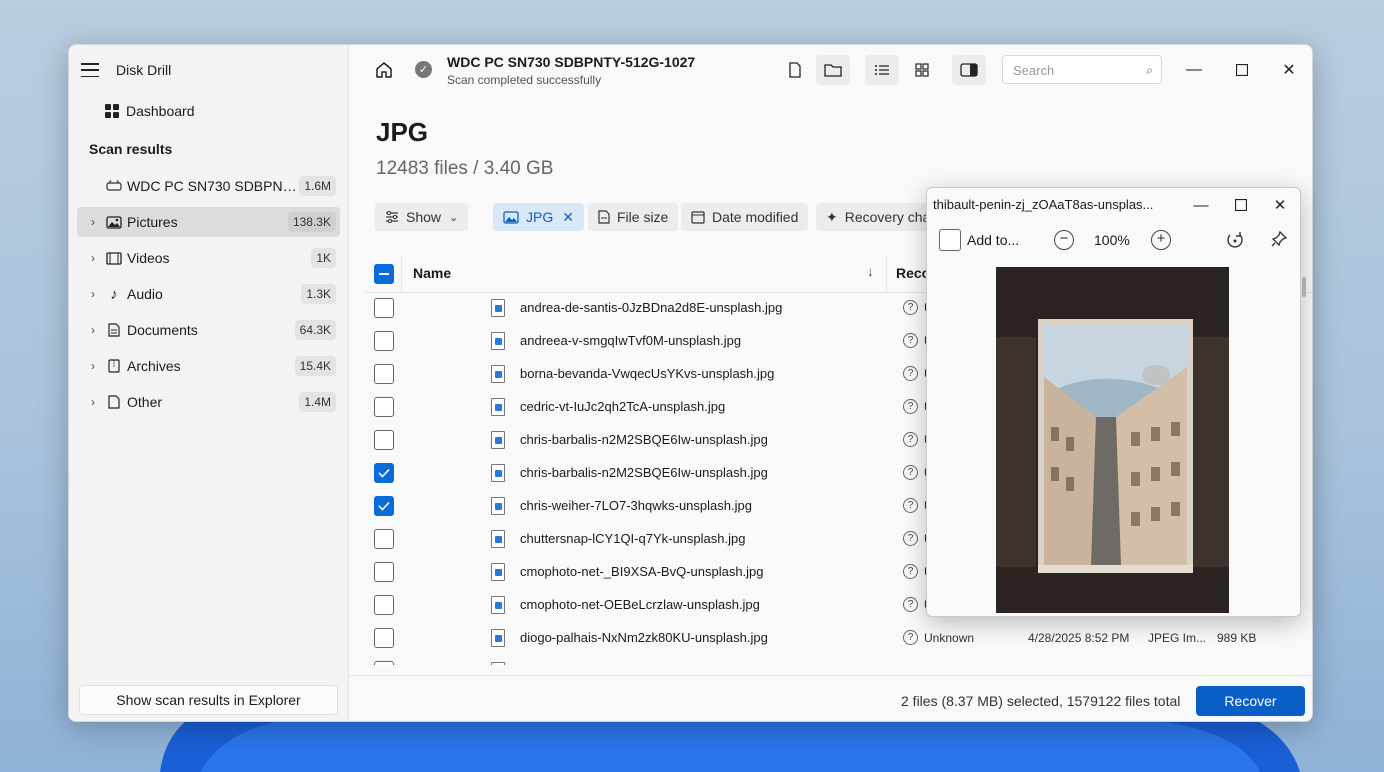 This screenshot has width=1384, height=772. Describe the element at coordinates (208, 402) in the screenshot. I see `sidebar-item-other: › Other 1.4M` at that location.